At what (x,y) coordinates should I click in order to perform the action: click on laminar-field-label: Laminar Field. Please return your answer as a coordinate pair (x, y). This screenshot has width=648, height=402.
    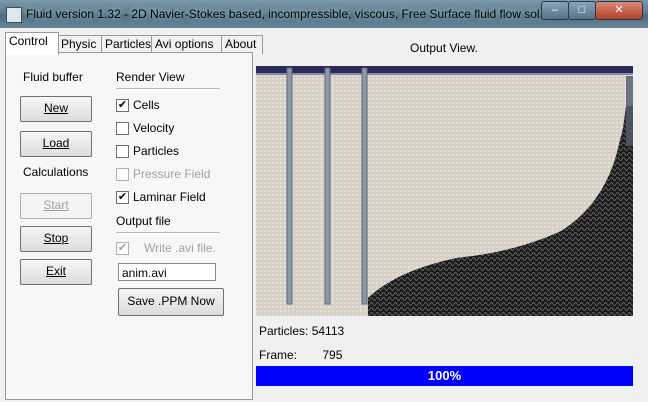
    Looking at the image, I should click on (169, 197).